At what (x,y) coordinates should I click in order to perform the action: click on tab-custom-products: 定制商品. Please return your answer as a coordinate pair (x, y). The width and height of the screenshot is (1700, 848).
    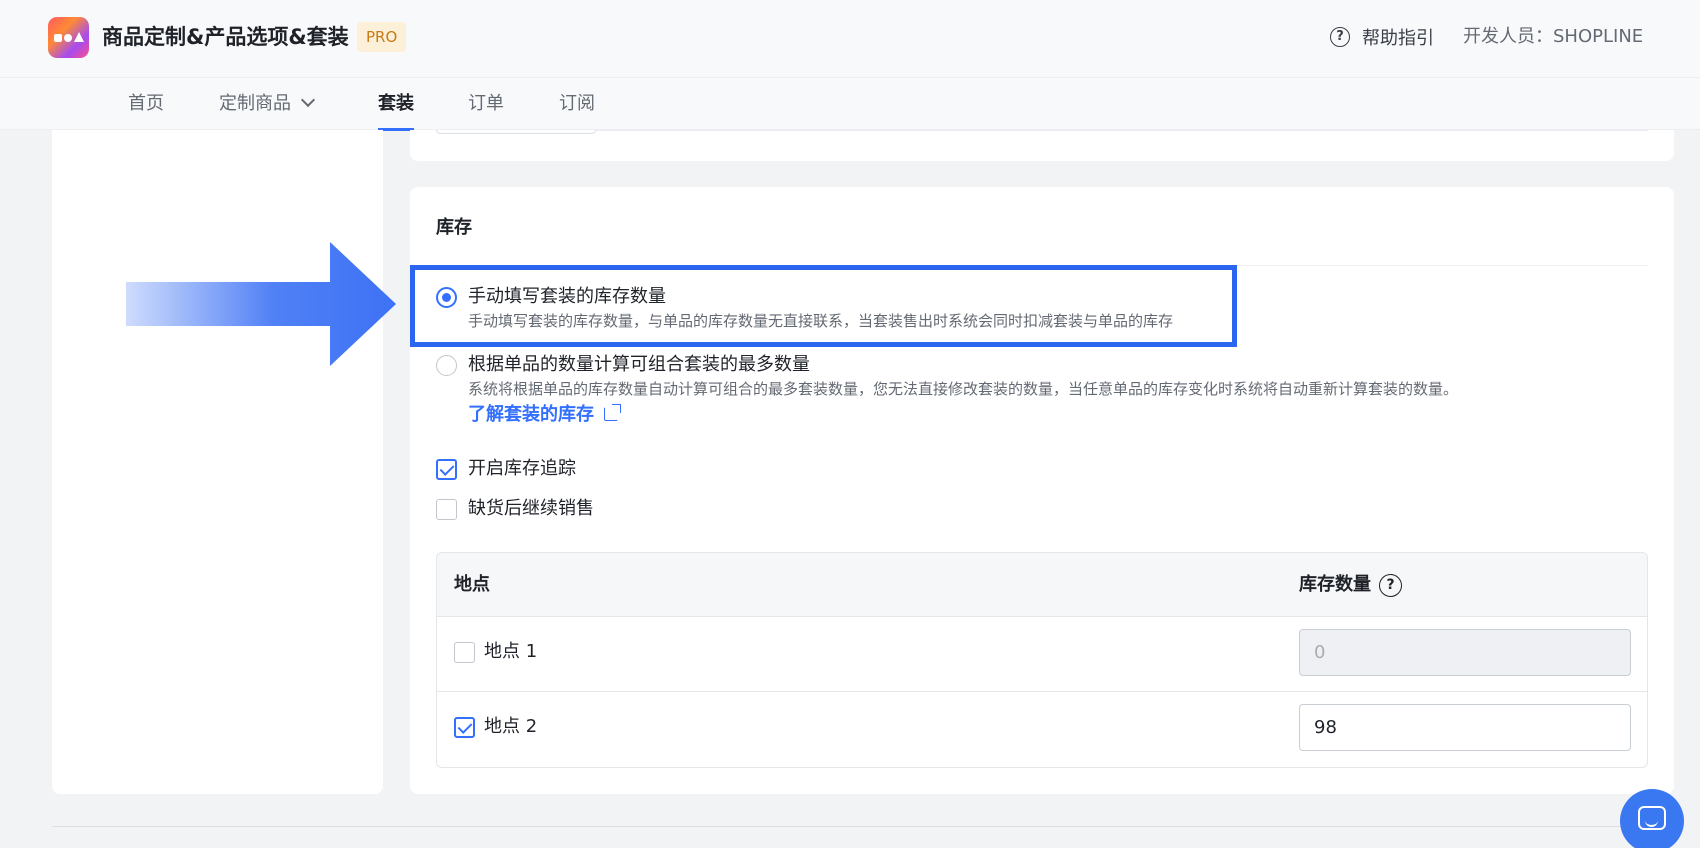
    Looking at the image, I should click on (267, 104).